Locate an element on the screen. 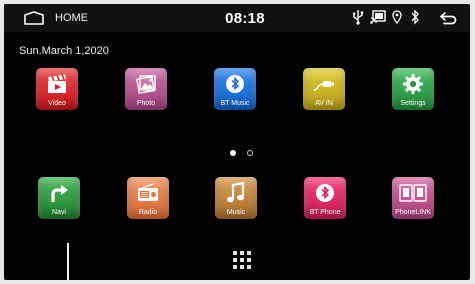  app-tile-settings: Settings is located at coordinates (413, 89).